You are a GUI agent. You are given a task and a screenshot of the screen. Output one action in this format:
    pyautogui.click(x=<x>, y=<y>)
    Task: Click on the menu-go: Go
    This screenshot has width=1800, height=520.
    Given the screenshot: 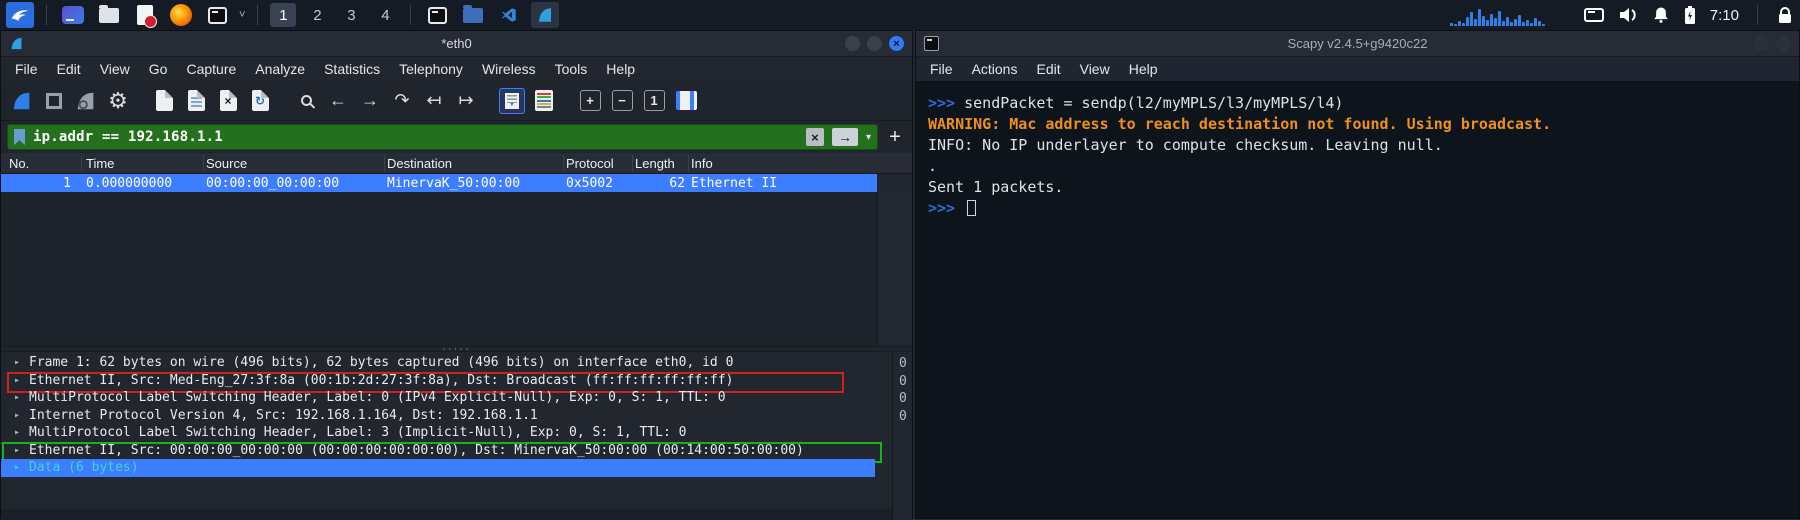 What is the action you would take?
    pyautogui.click(x=158, y=69)
    